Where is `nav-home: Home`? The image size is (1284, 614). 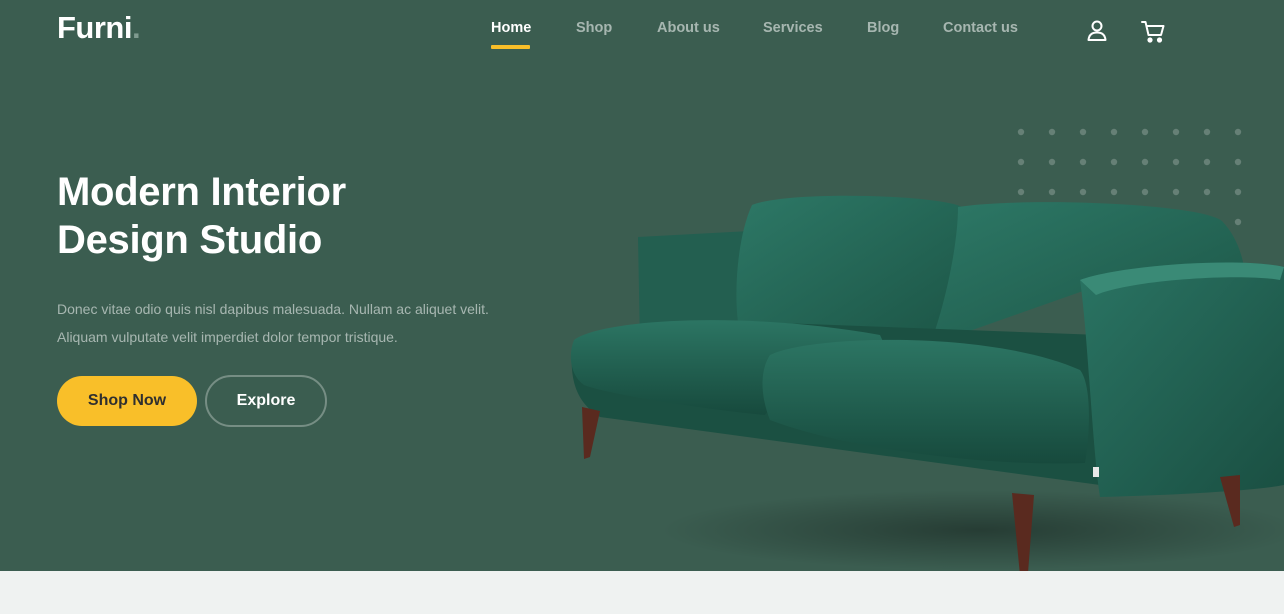 nav-home: Home is located at coordinates (511, 28).